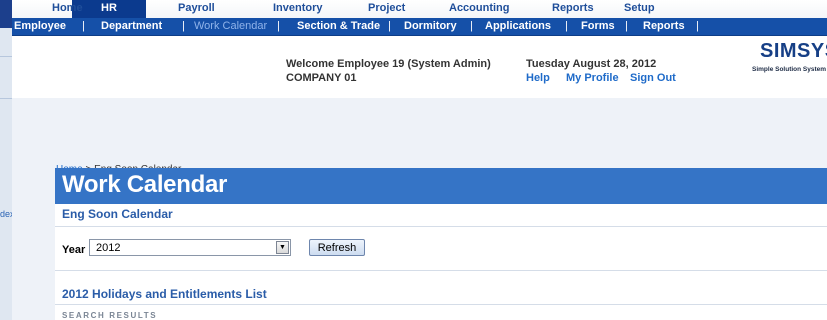  What do you see at coordinates (518, 26) in the screenshot?
I see `subnav-applications: Applications` at bounding box center [518, 26].